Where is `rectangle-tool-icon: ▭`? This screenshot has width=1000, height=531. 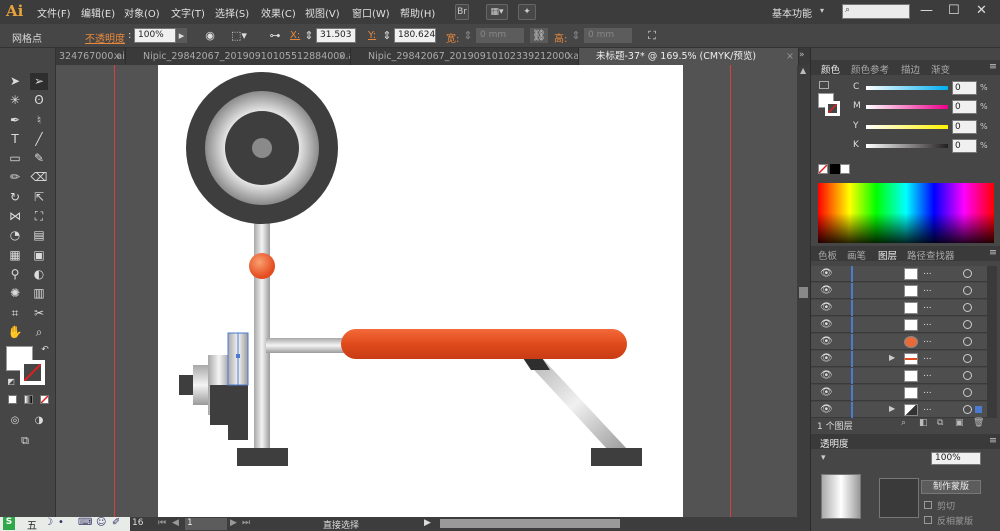
rectangle-tool-icon: ▭ is located at coordinates (15, 158).